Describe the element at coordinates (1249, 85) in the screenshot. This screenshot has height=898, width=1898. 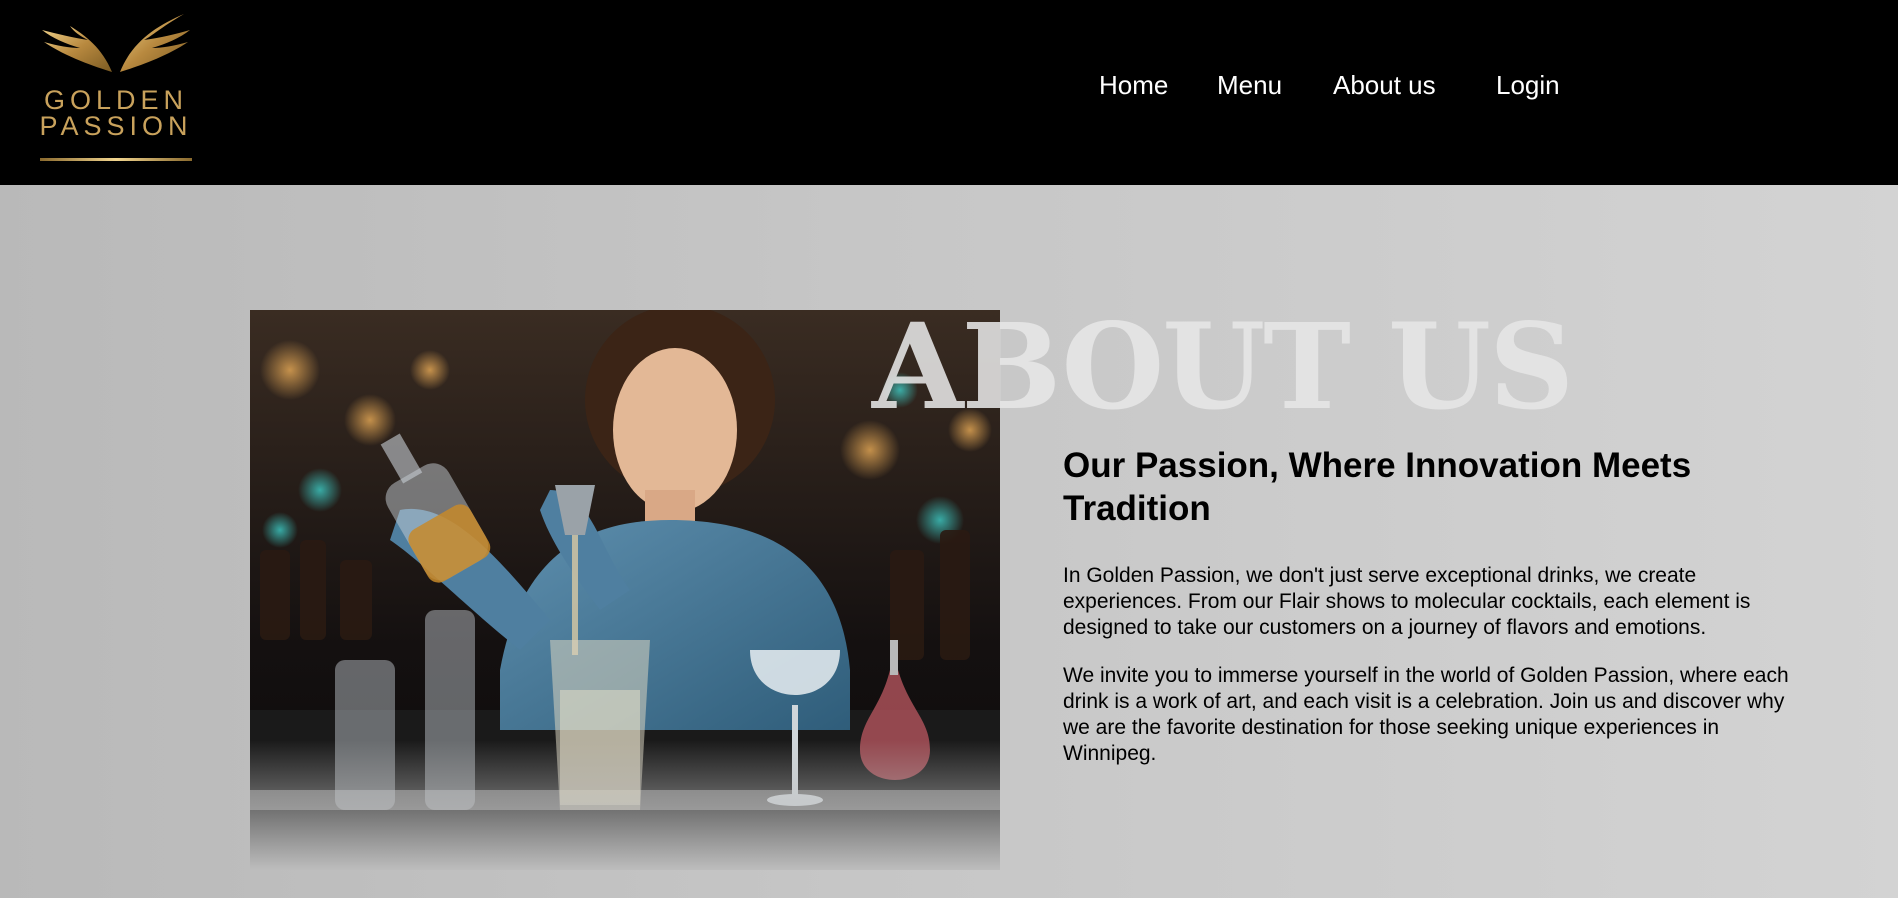
I see `nav-menu-link: Menu` at that location.